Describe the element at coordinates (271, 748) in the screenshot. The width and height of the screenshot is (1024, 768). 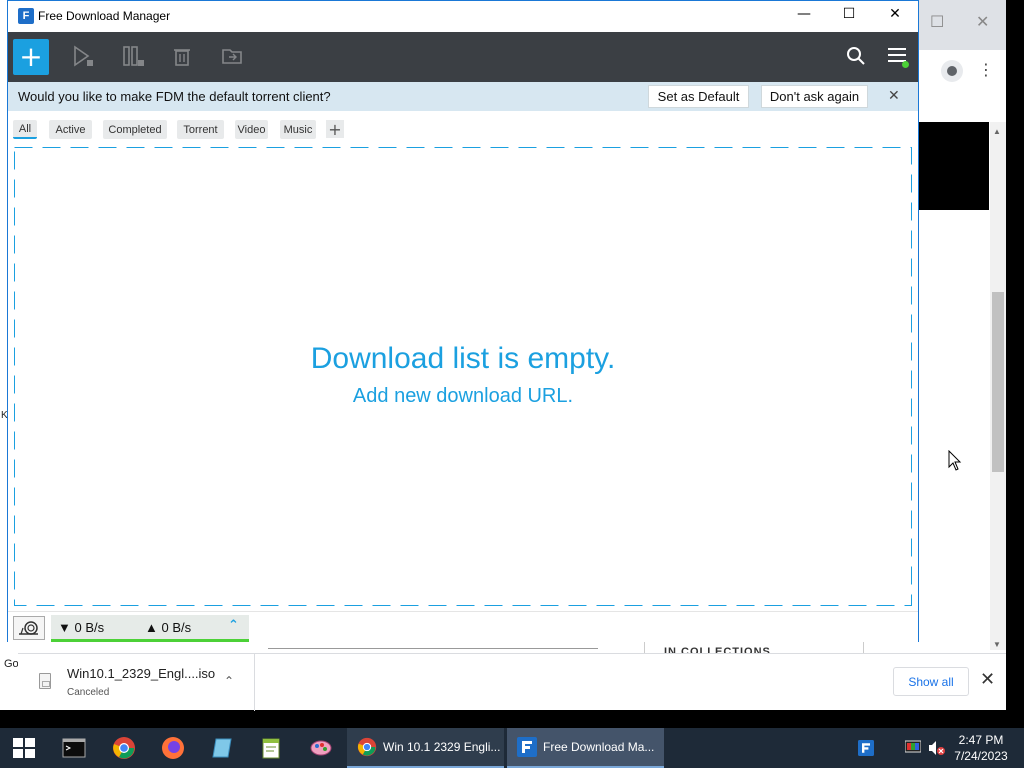
I see `notepad-plus-plus-icon` at that location.